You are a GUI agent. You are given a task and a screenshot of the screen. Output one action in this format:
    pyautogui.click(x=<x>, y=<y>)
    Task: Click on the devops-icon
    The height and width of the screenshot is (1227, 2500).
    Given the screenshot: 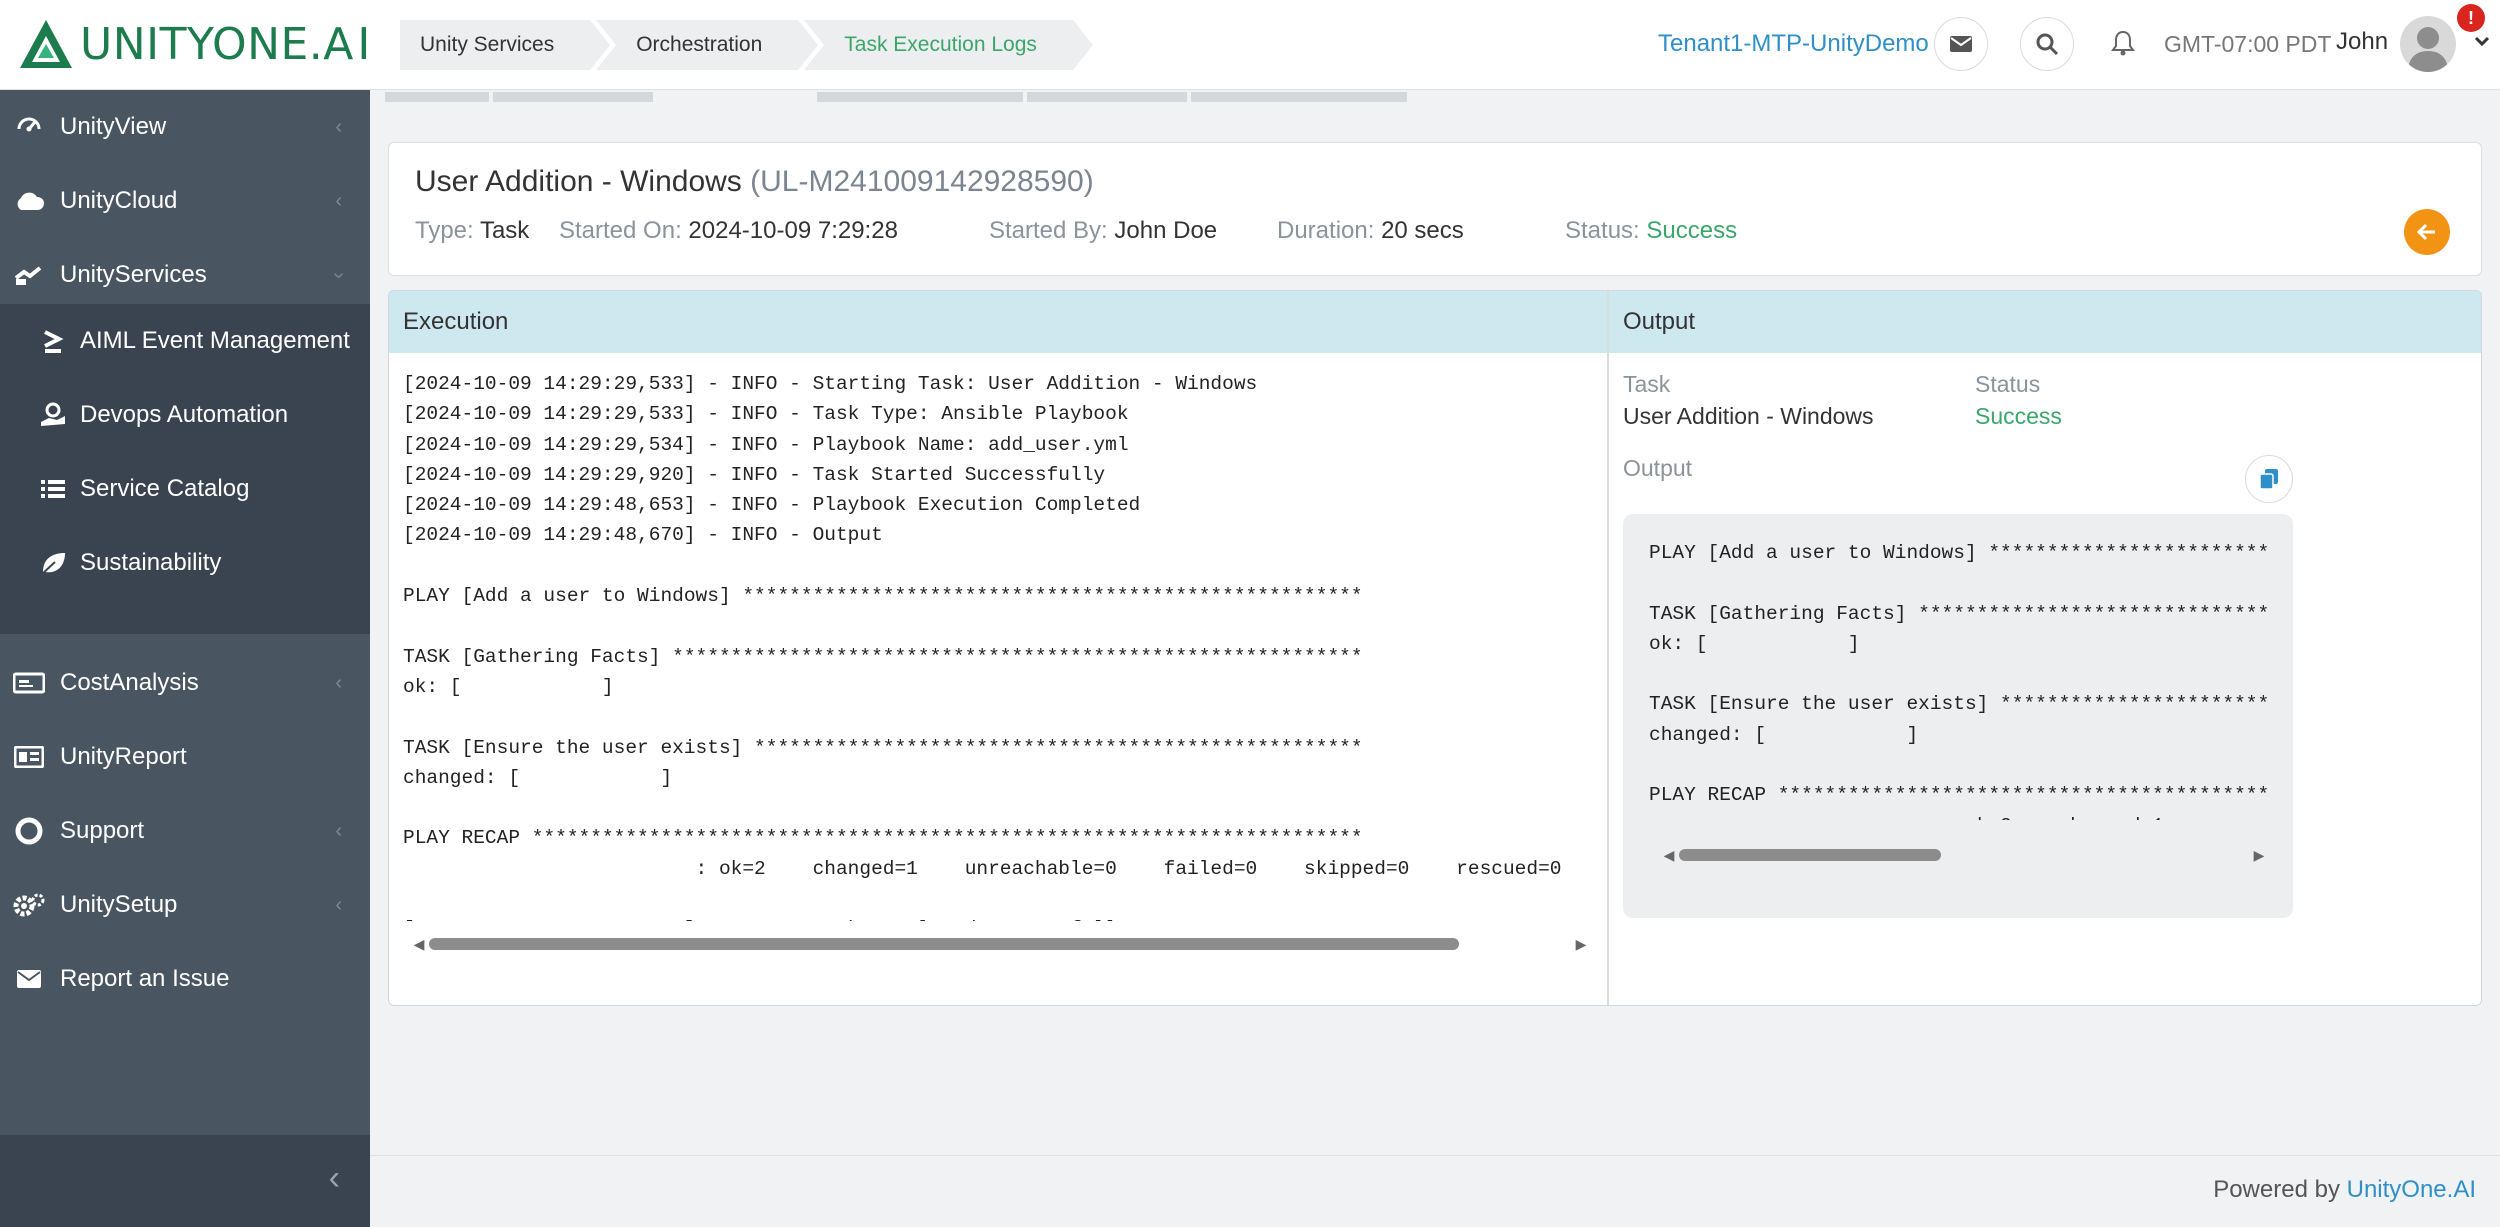 What is the action you would take?
    pyautogui.click(x=53, y=415)
    